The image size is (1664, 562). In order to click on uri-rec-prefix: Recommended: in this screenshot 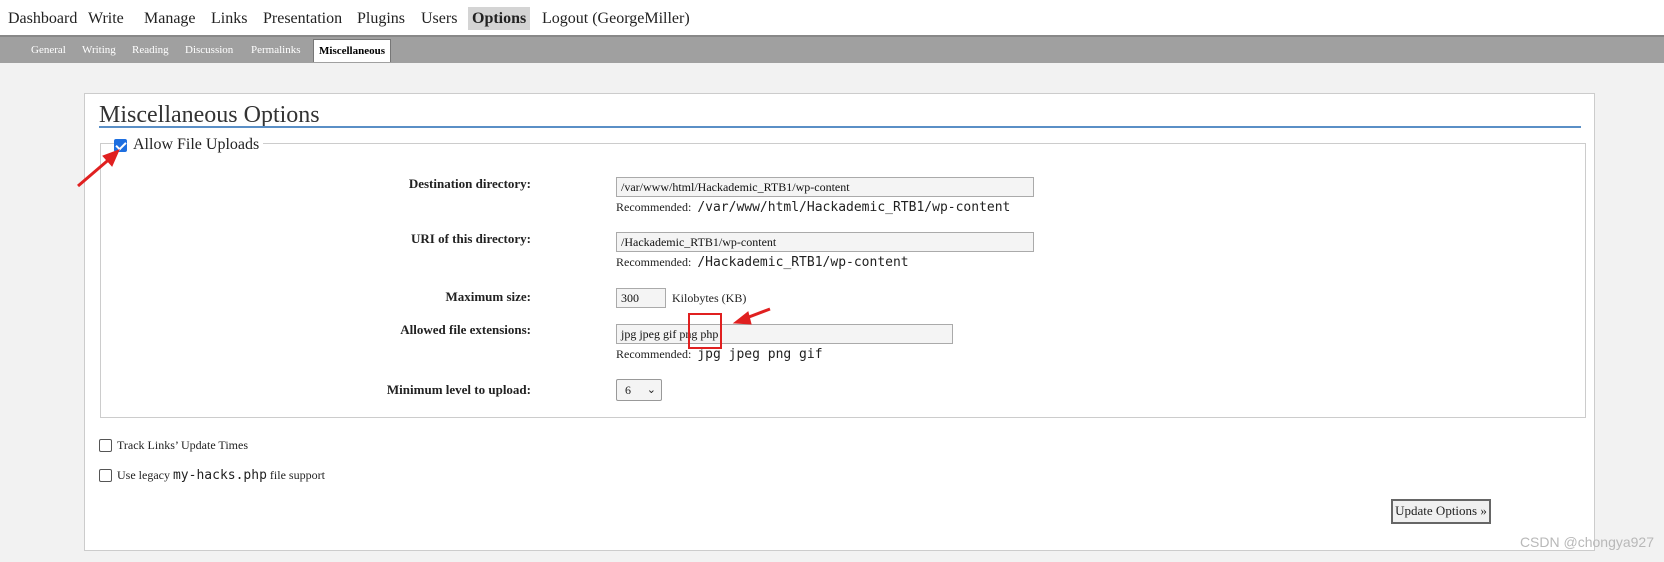, I will do `click(654, 262)`.